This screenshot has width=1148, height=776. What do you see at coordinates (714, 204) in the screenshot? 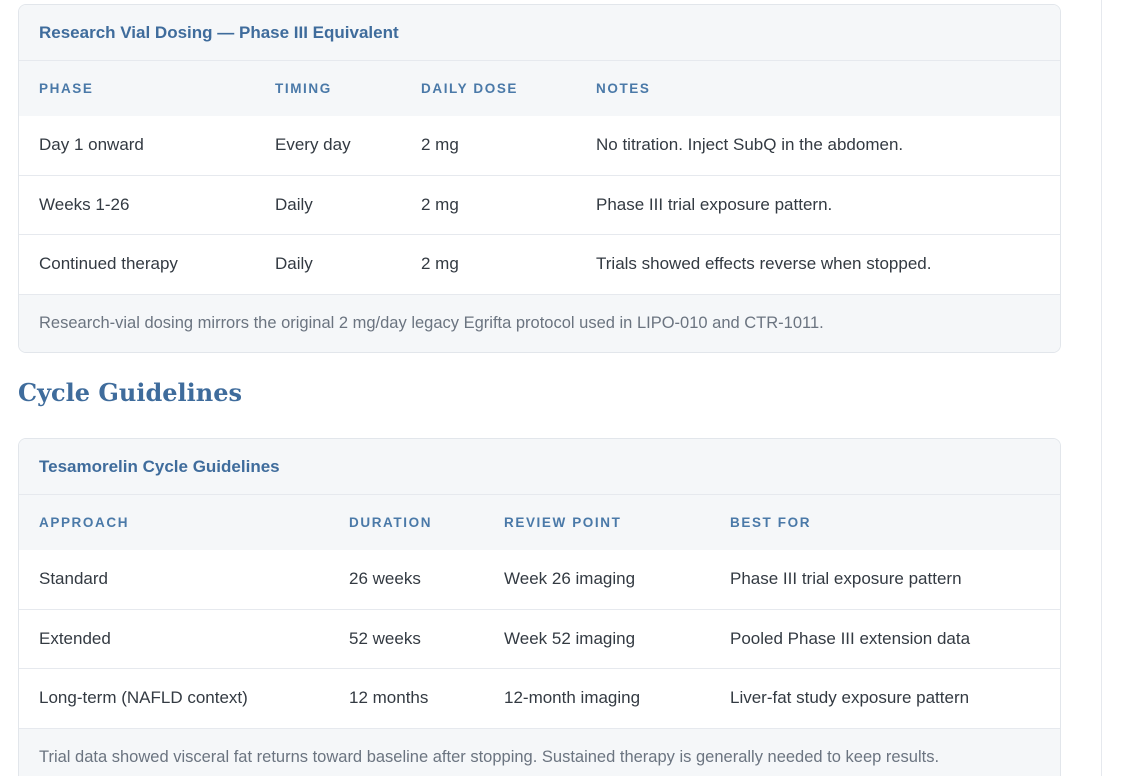
I see `cell-notes: Phase III trial exposure pattern.` at bounding box center [714, 204].